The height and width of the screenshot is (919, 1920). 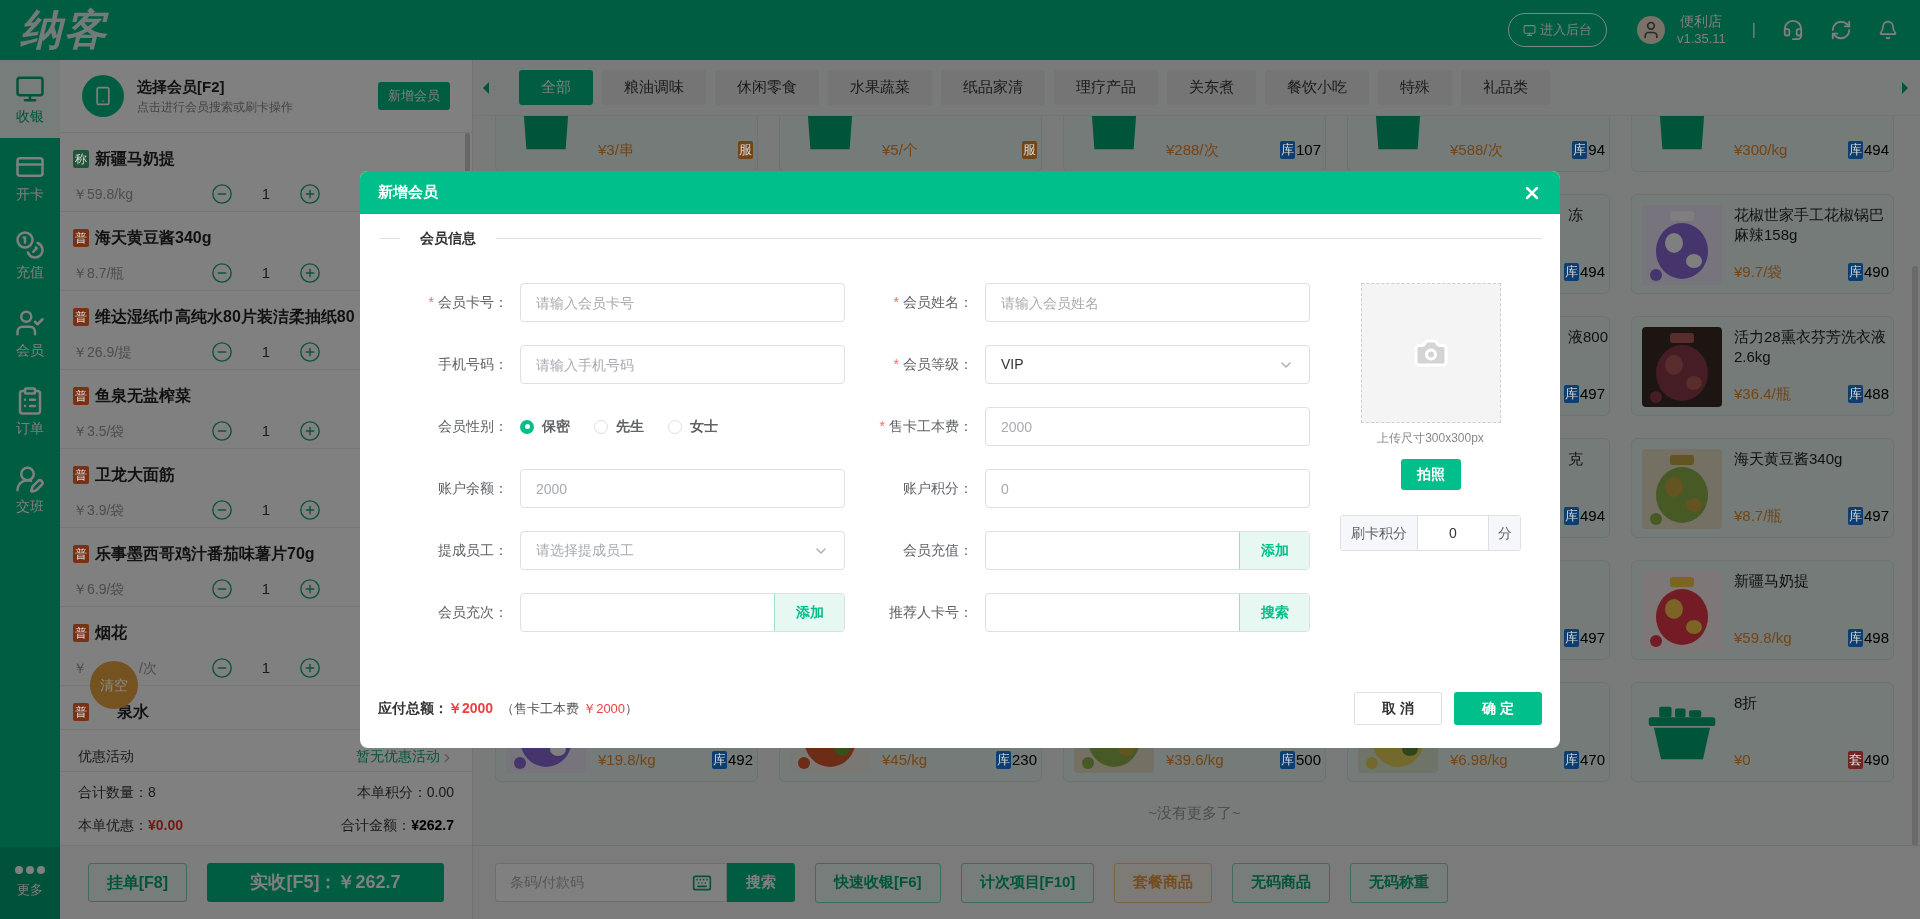 I want to click on version-text: v1.35.11, so click(x=1701, y=39).